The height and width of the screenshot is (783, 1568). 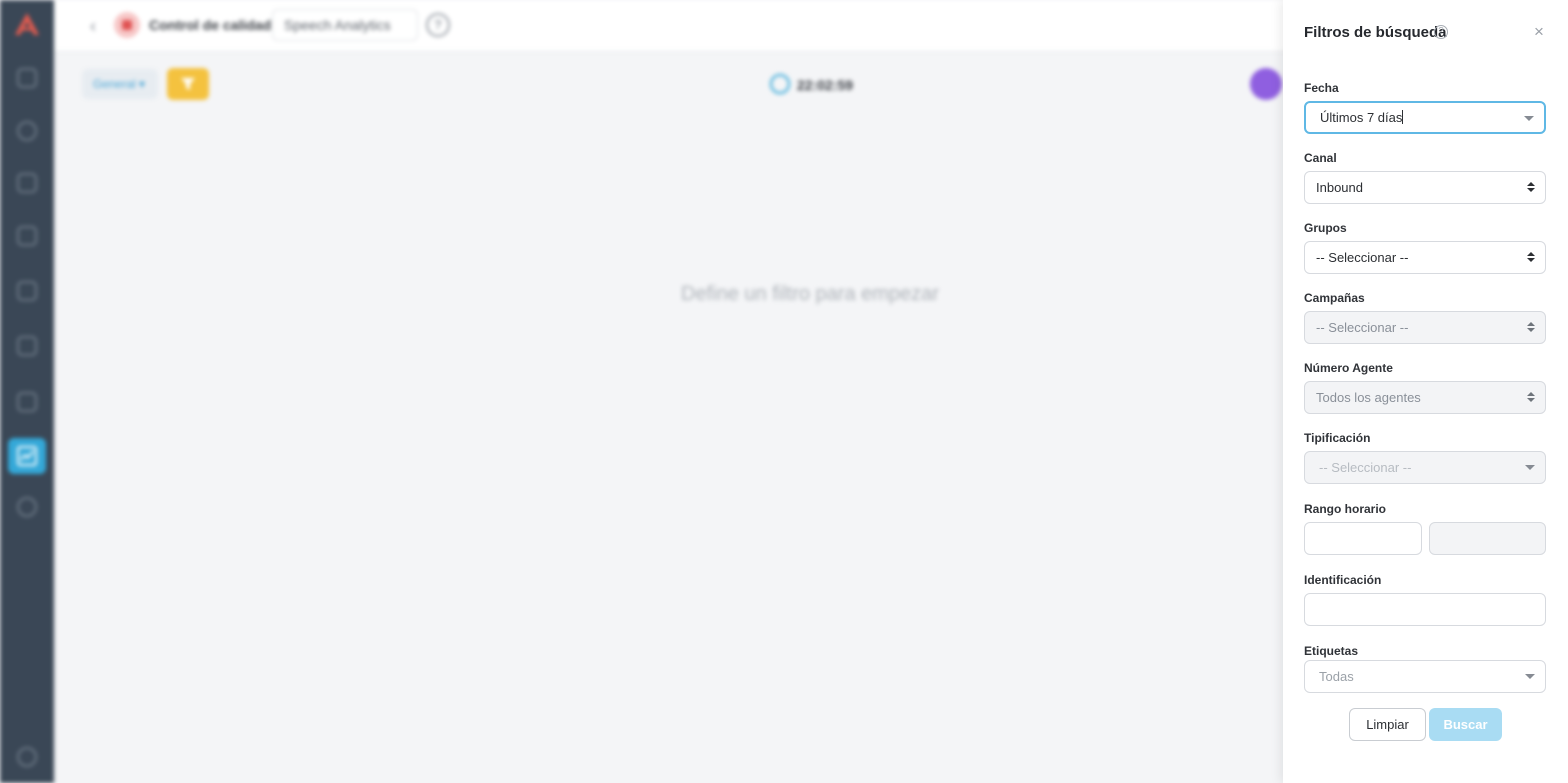 What do you see at coordinates (1425, 187) in the screenshot?
I see `canal-select: Inbound` at bounding box center [1425, 187].